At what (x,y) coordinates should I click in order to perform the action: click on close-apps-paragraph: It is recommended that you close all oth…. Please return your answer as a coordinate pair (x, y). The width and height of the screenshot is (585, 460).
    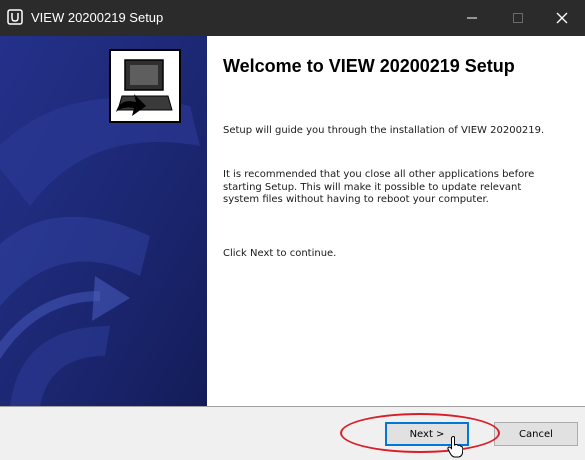
    Looking at the image, I should click on (379, 187).